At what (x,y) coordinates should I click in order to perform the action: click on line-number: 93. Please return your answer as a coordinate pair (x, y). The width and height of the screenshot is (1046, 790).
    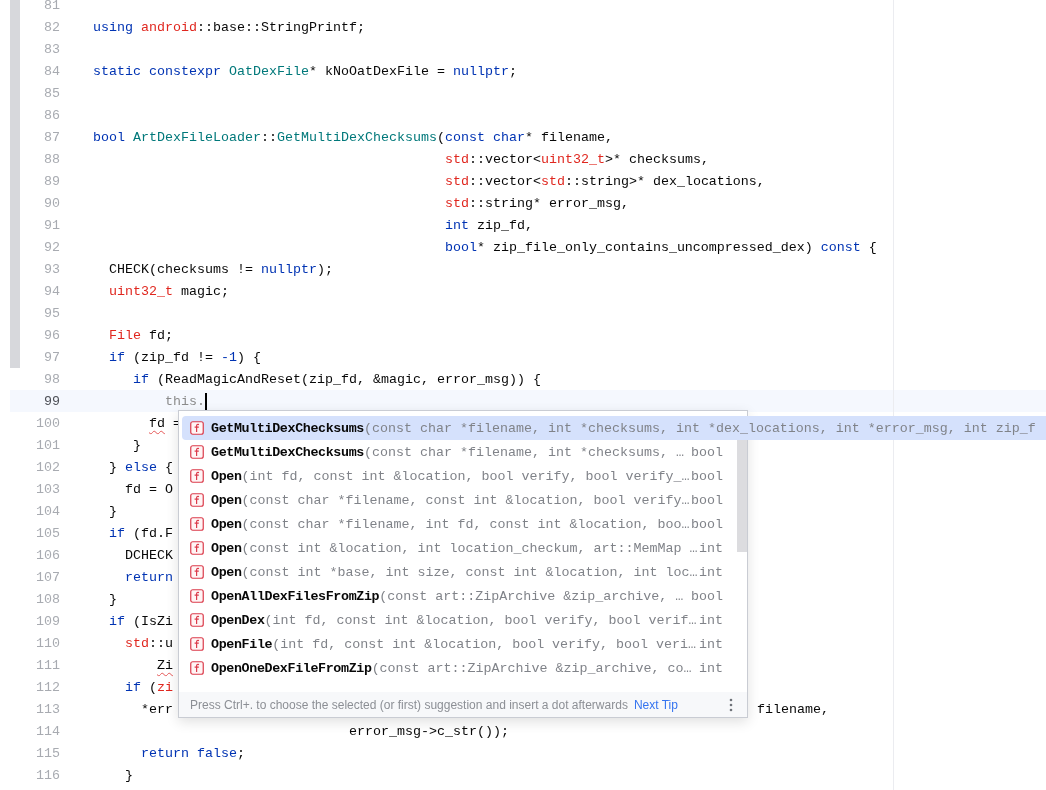
    Looking at the image, I should click on (51, 269).